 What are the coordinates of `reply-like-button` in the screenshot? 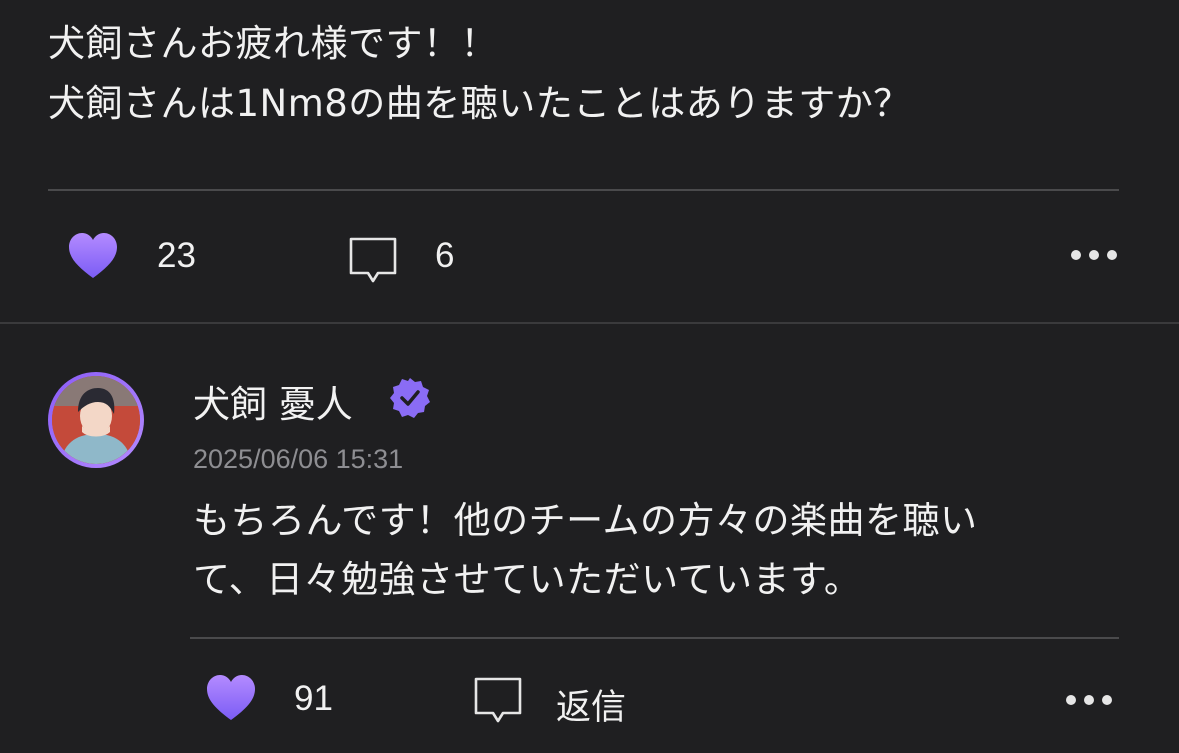 It's located at (231, 698).